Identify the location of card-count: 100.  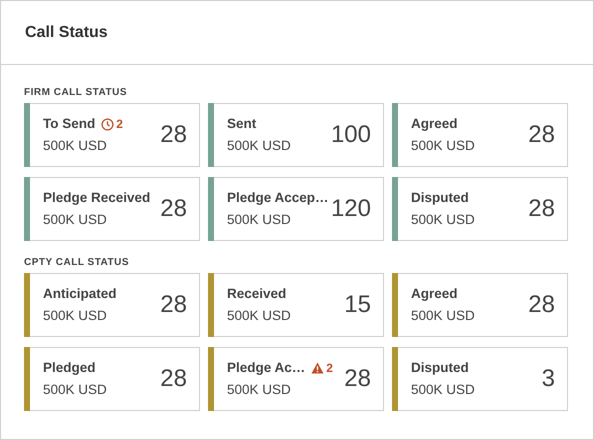
(350, 135).